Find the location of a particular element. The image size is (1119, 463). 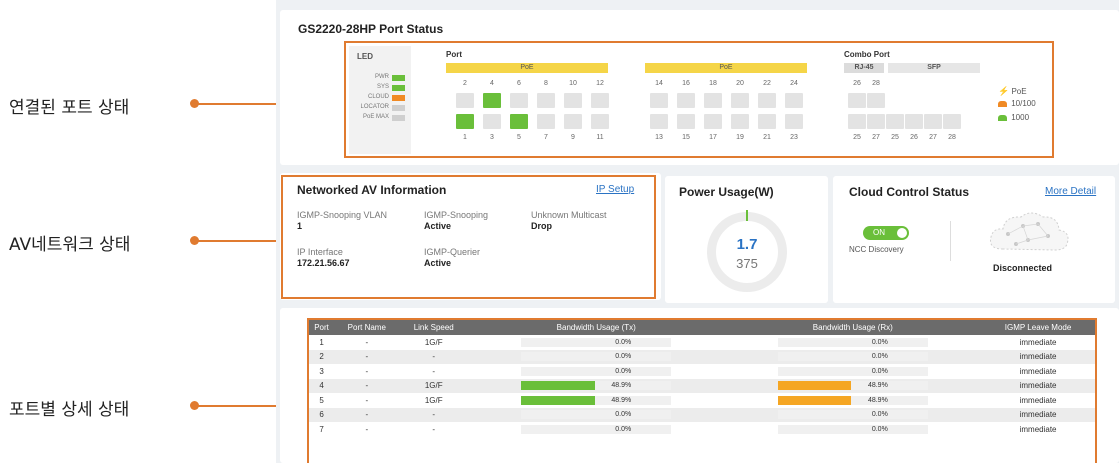

led-label: SYS is located at coordinates (382, 87).